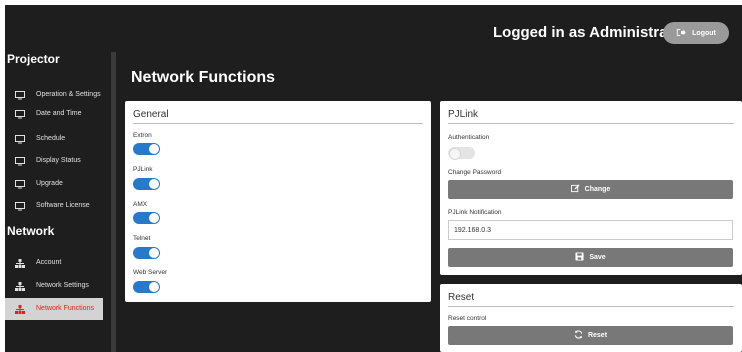  I want to click on sidebar-item-software-license: Software License, so click(55, 206).